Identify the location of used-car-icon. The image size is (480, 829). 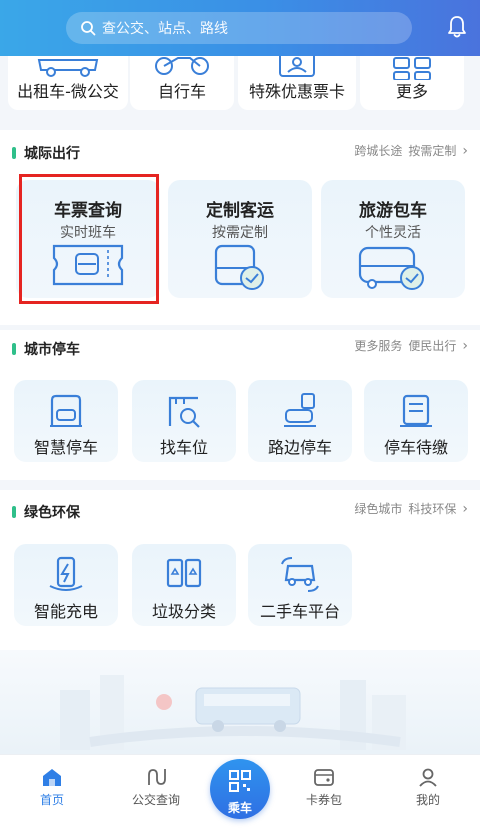
(300, 574).